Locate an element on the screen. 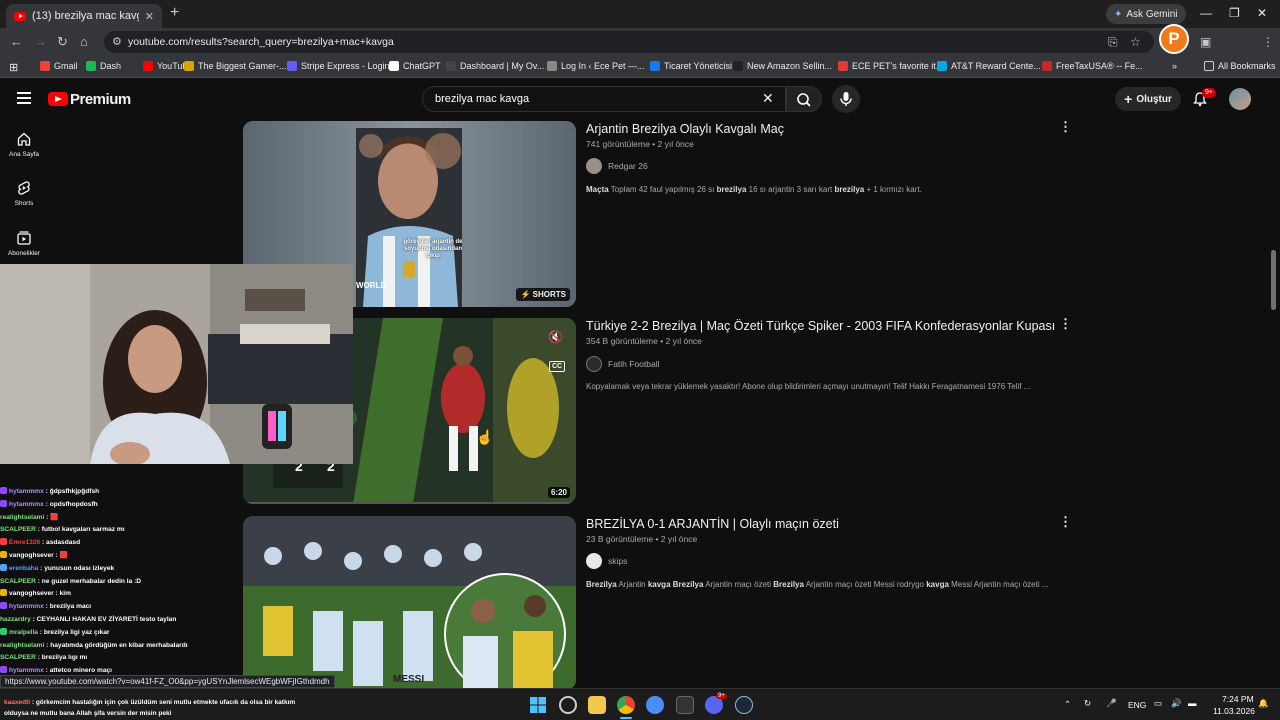 This screenshot has width=1280, height=720. browser-tab-youtube: (13) brezilya mac kavga - YouTube ✕ is located at coordinates (84, 16).